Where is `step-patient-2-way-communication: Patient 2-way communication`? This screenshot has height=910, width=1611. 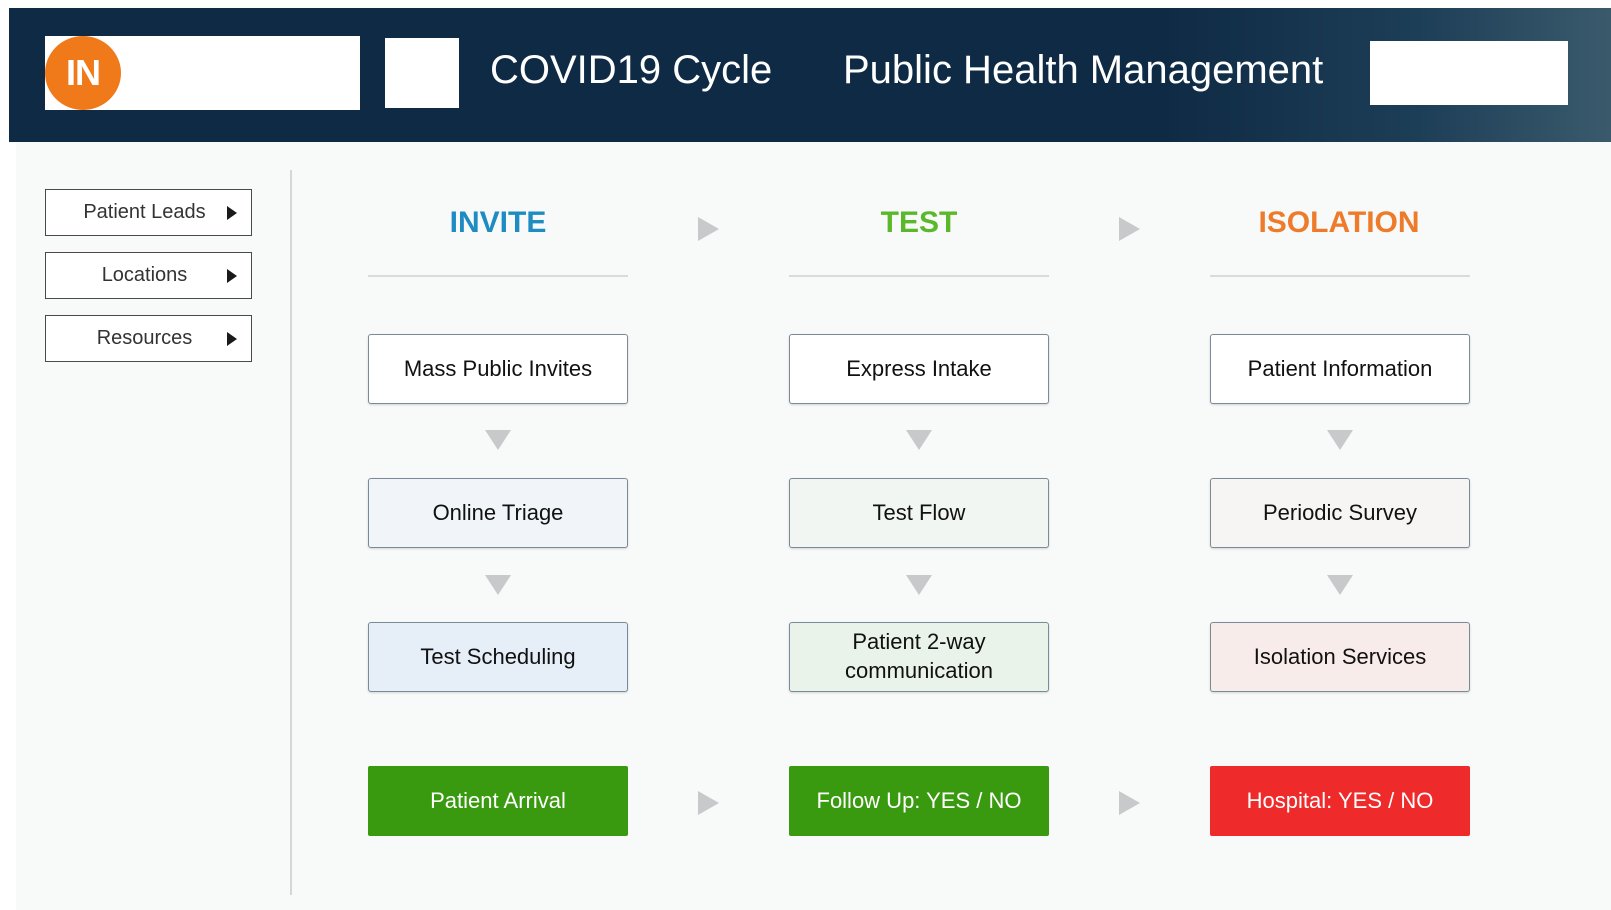 step-patient-2-way-communication: Patient 2-way communication is located at coordinates (919, 657).